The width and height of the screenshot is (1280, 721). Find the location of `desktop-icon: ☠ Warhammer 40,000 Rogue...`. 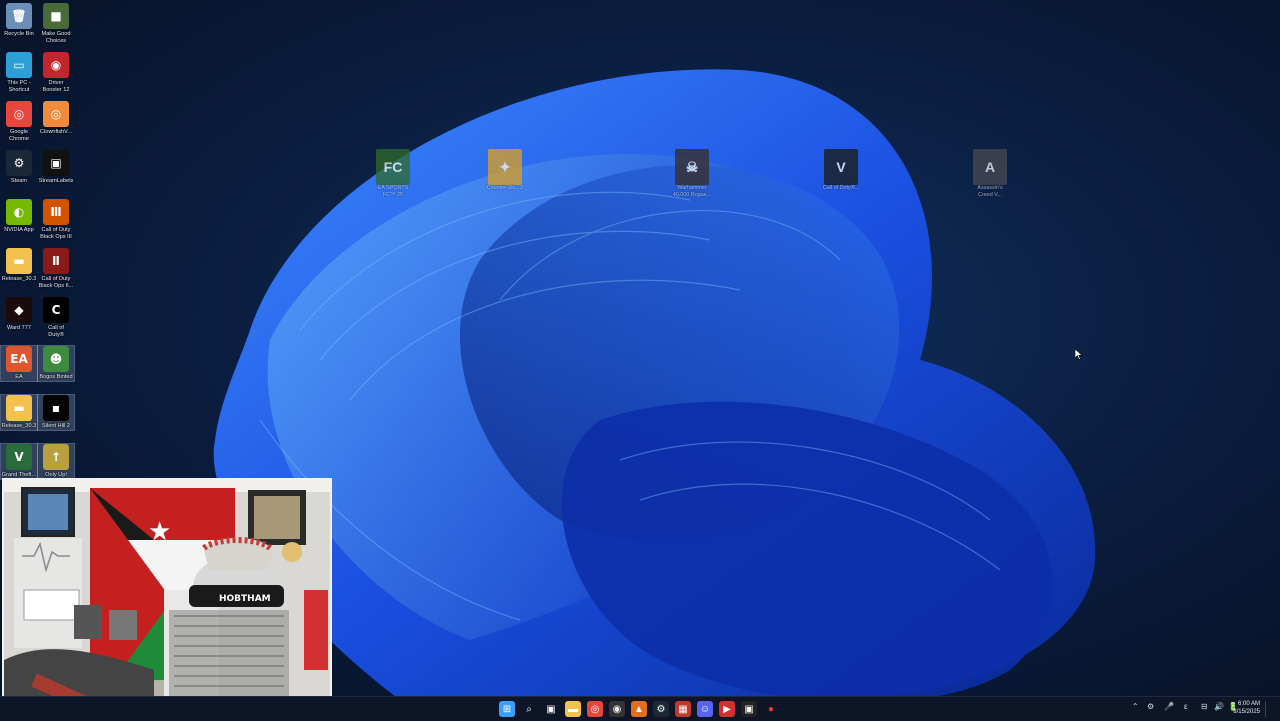

desktop-icon: ☠ Warhammer 40,000 Rogue... is located at coordinates (692, 174).